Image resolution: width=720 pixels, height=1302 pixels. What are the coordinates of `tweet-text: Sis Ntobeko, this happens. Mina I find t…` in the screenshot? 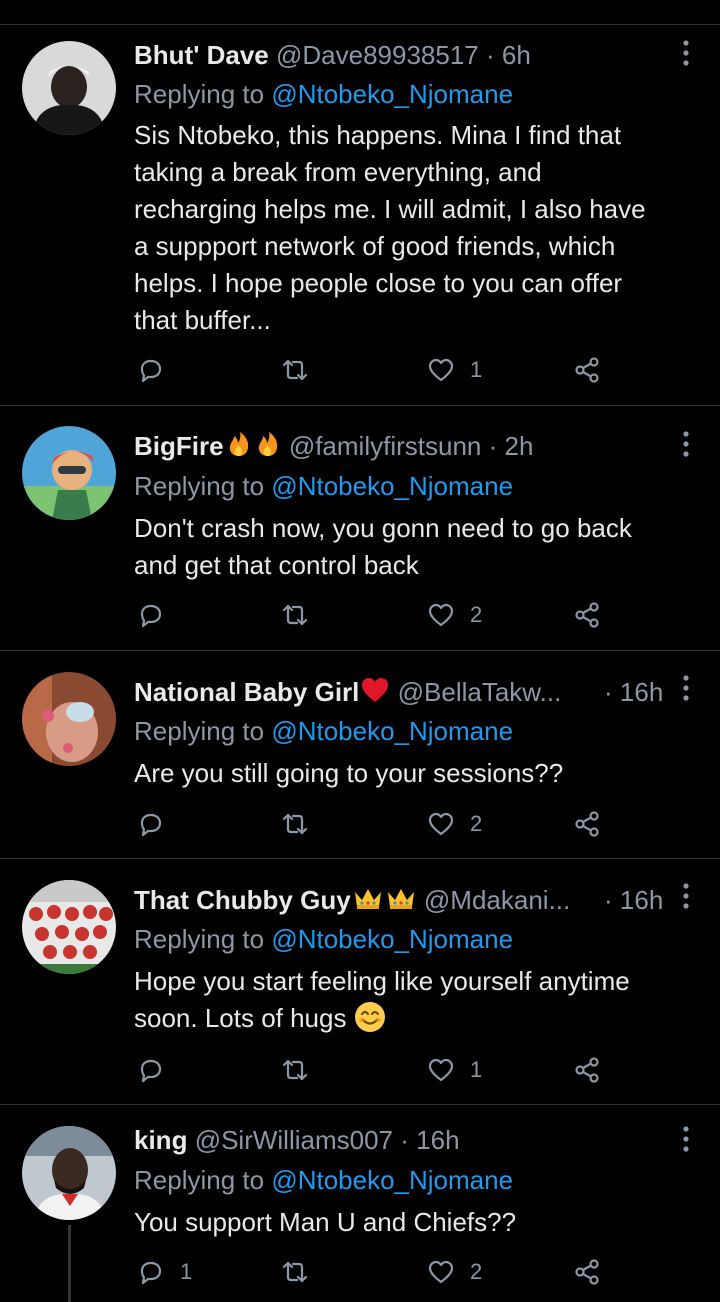 It's located at (390, 227).